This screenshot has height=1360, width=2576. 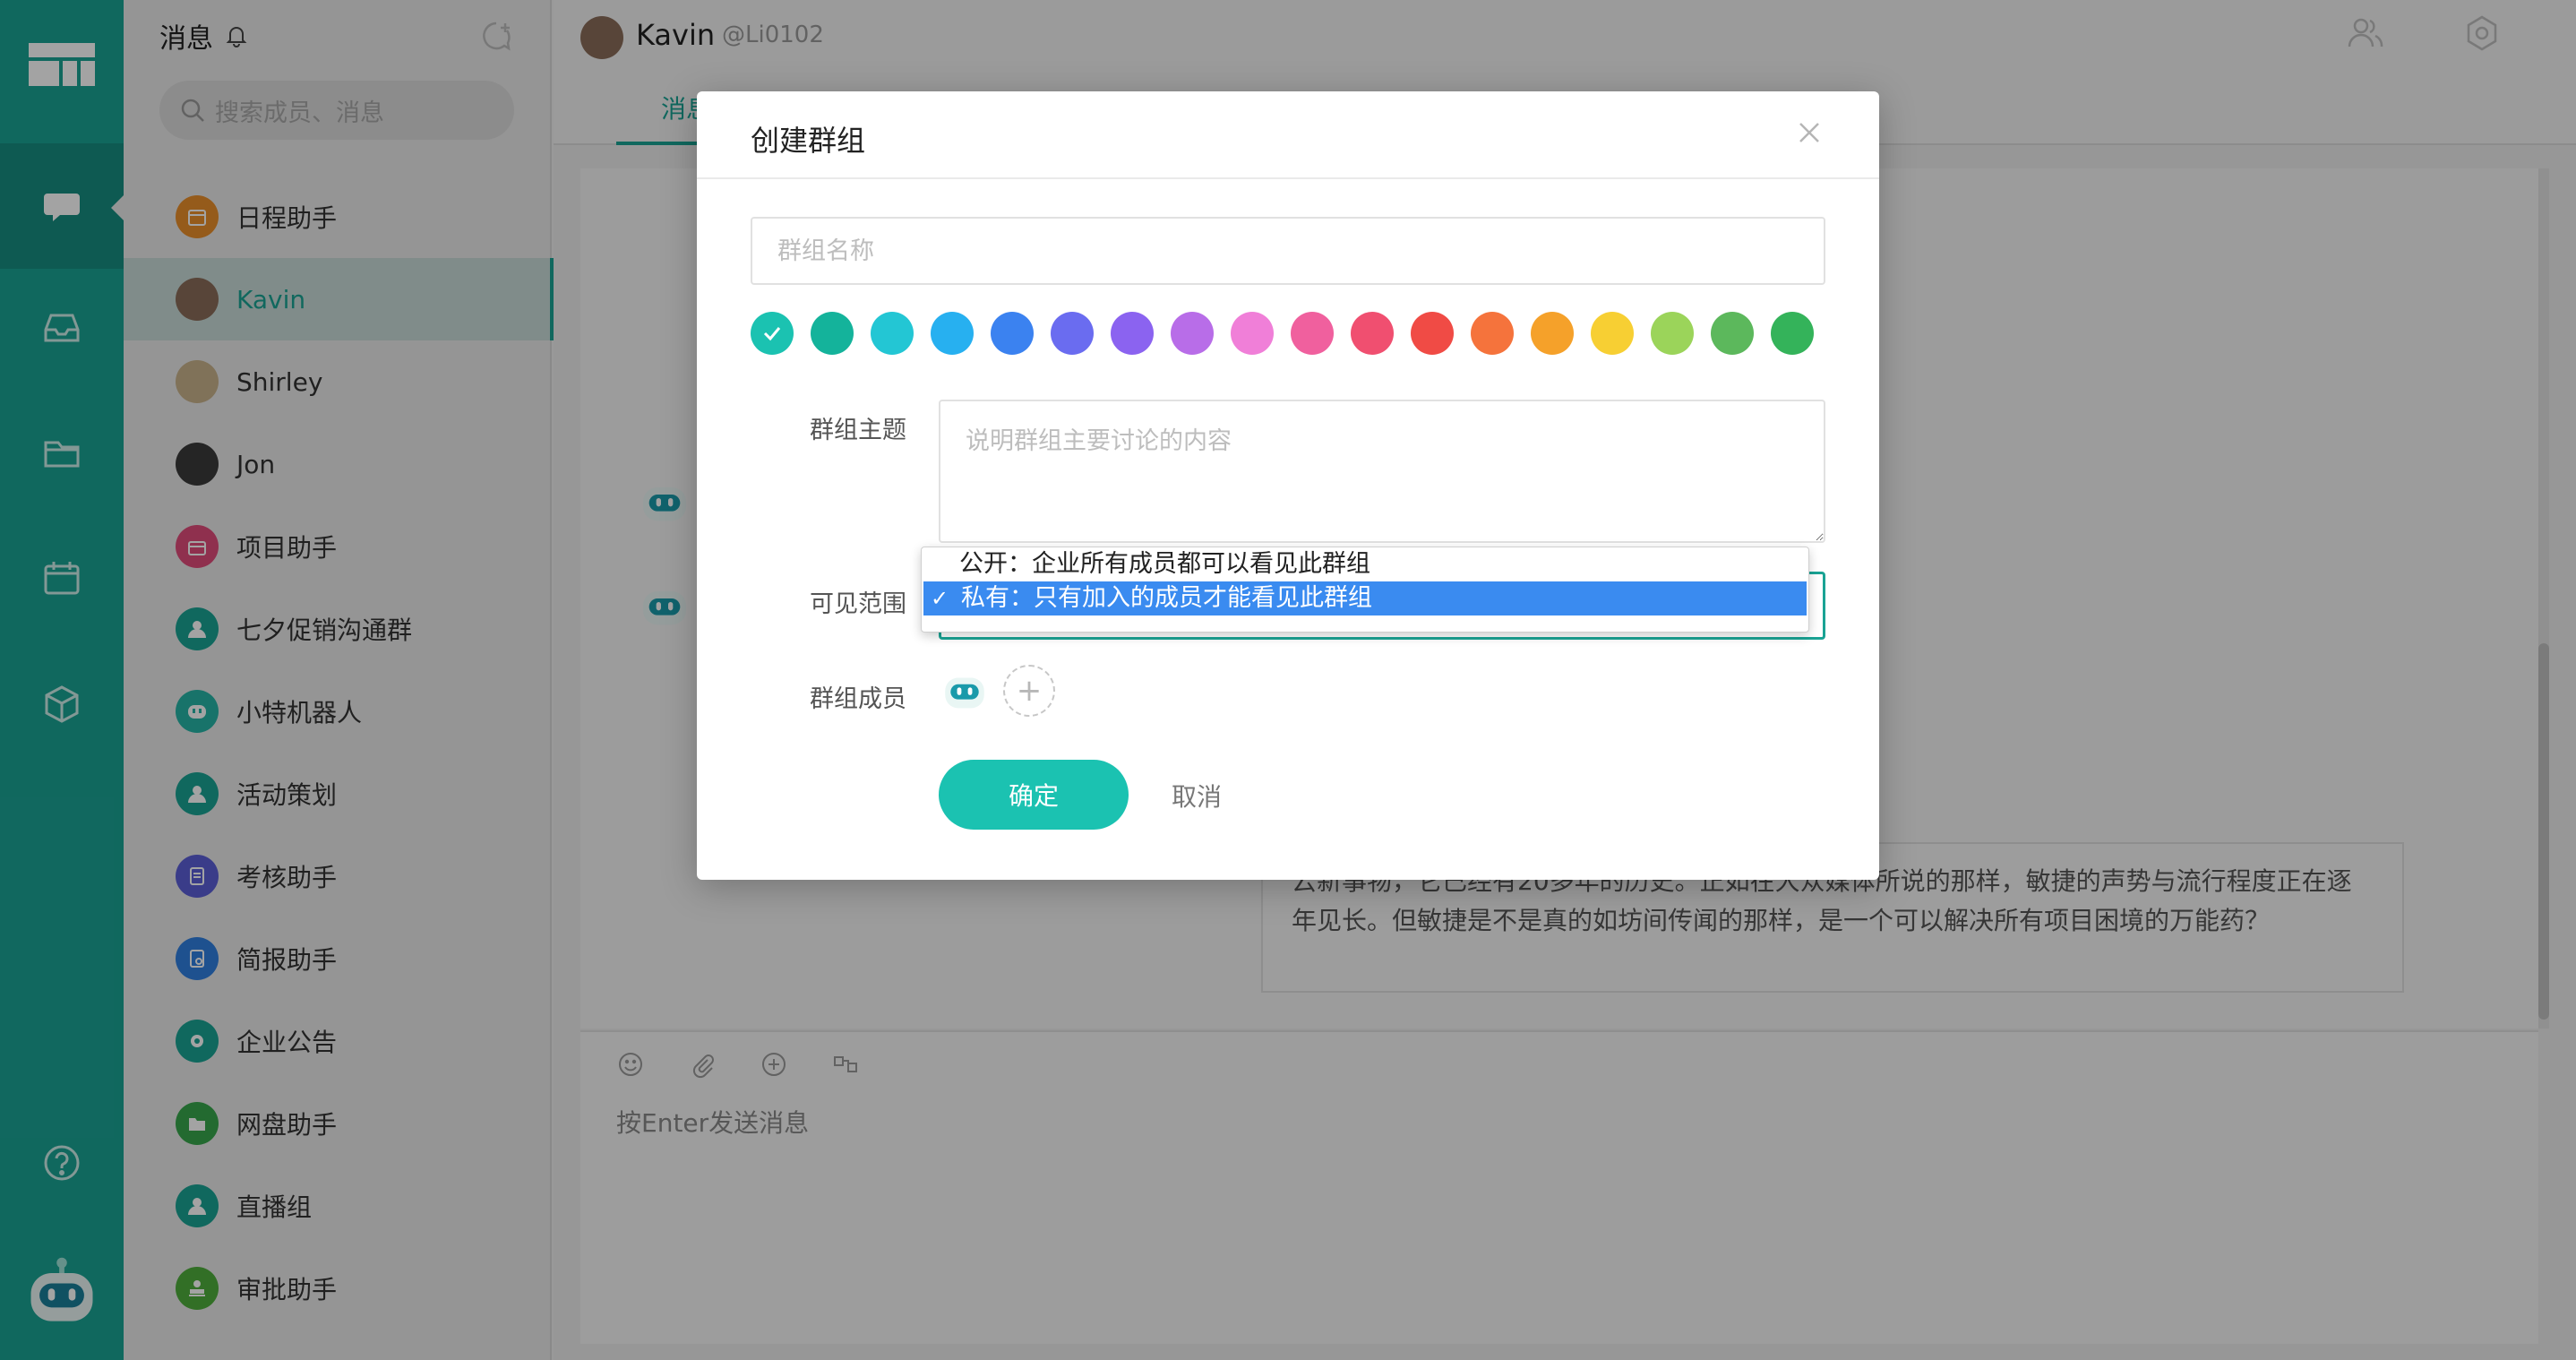 I want to click on members-label: 群组成员, so click(x=858, y=699).